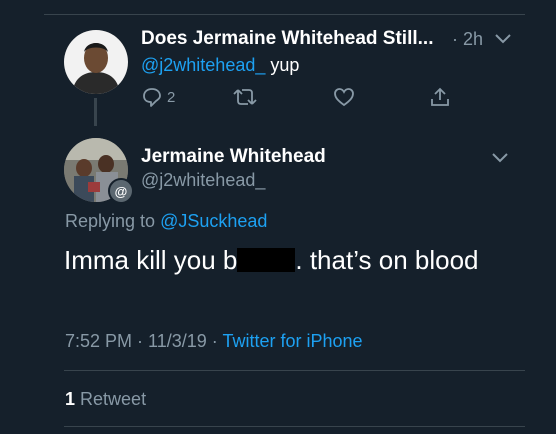 This screenshot has width=556, height=434. I want to click on main-tweet-text: Imma kill you b . that’s on blood, so click(271, 260).